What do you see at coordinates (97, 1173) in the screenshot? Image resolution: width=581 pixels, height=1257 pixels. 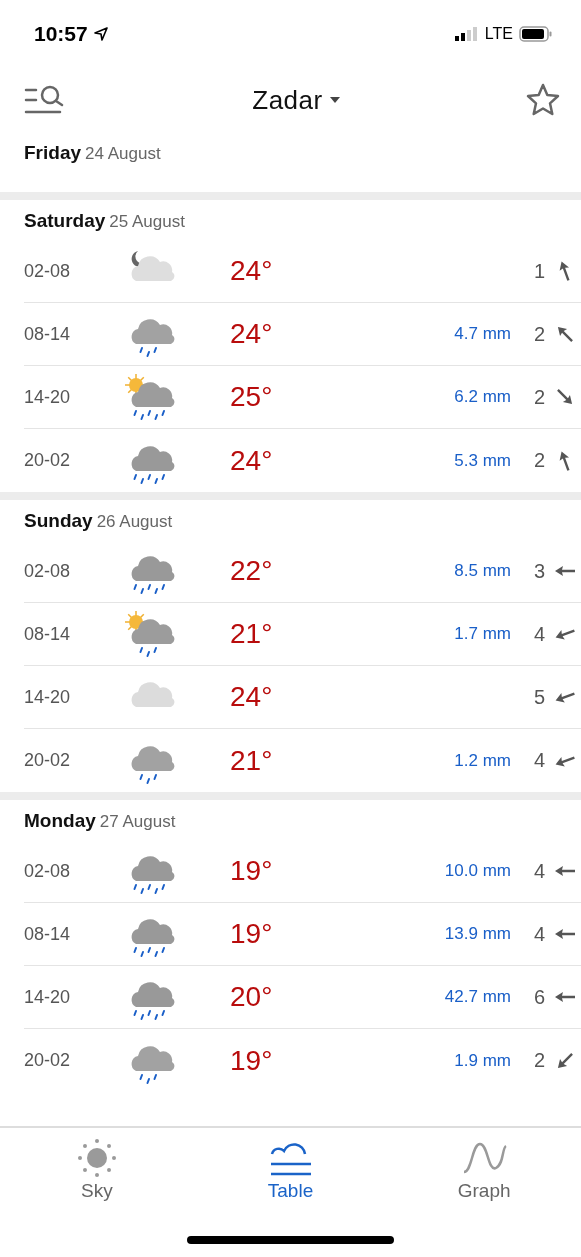 I see `tab: Sky` at bounding box center [97, 1173].